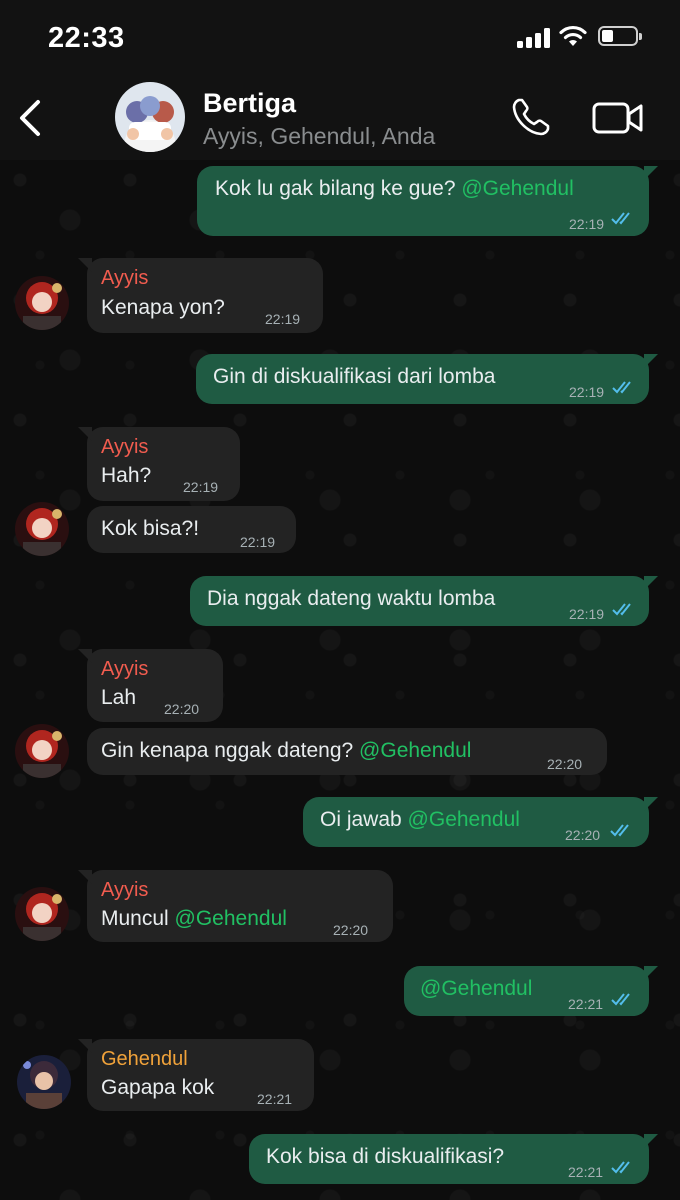 The width and height of the screenshot is (680, 1200). Describe the element at coordinates (163, 307) in the screenshot. I see `message-text: Kenapa yon?` at that location.